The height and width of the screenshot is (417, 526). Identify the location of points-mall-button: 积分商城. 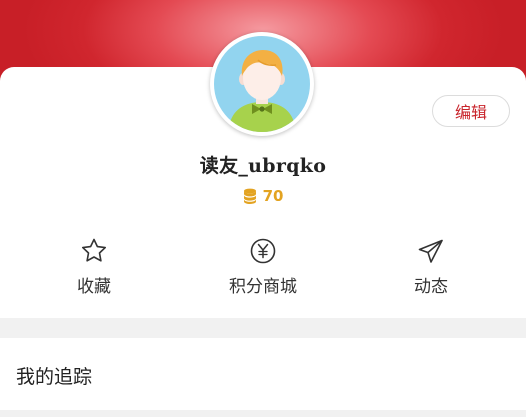
(263, 268).